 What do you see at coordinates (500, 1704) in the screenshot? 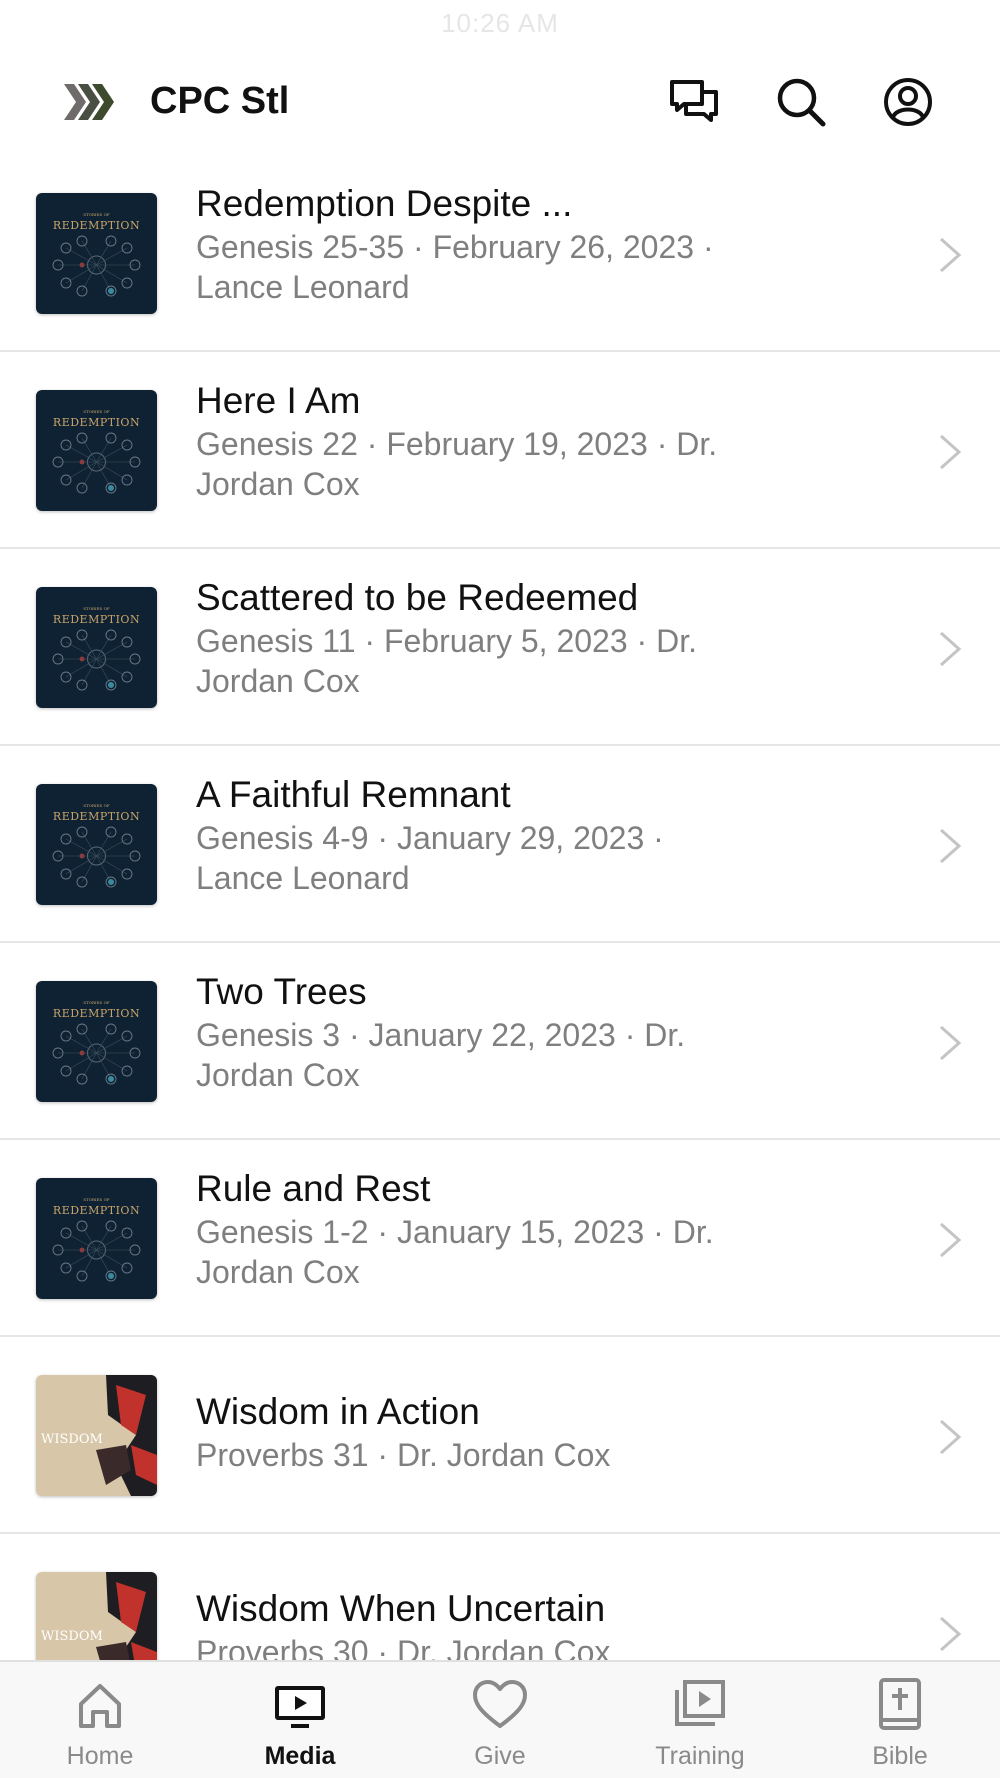
I see `heart-icon` at bounding box center [500, 1704].